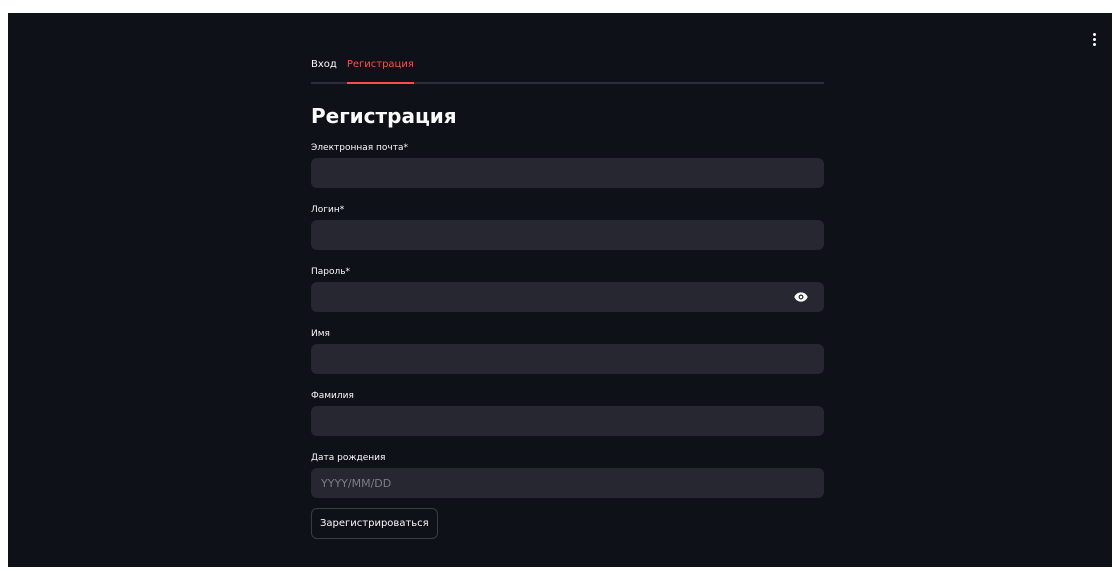 This screenshot has height=571, width=1114. Describe the element at coordinates (374, 523) in the screenshot. I see `register-button: Зарегистрироваться` at that location.